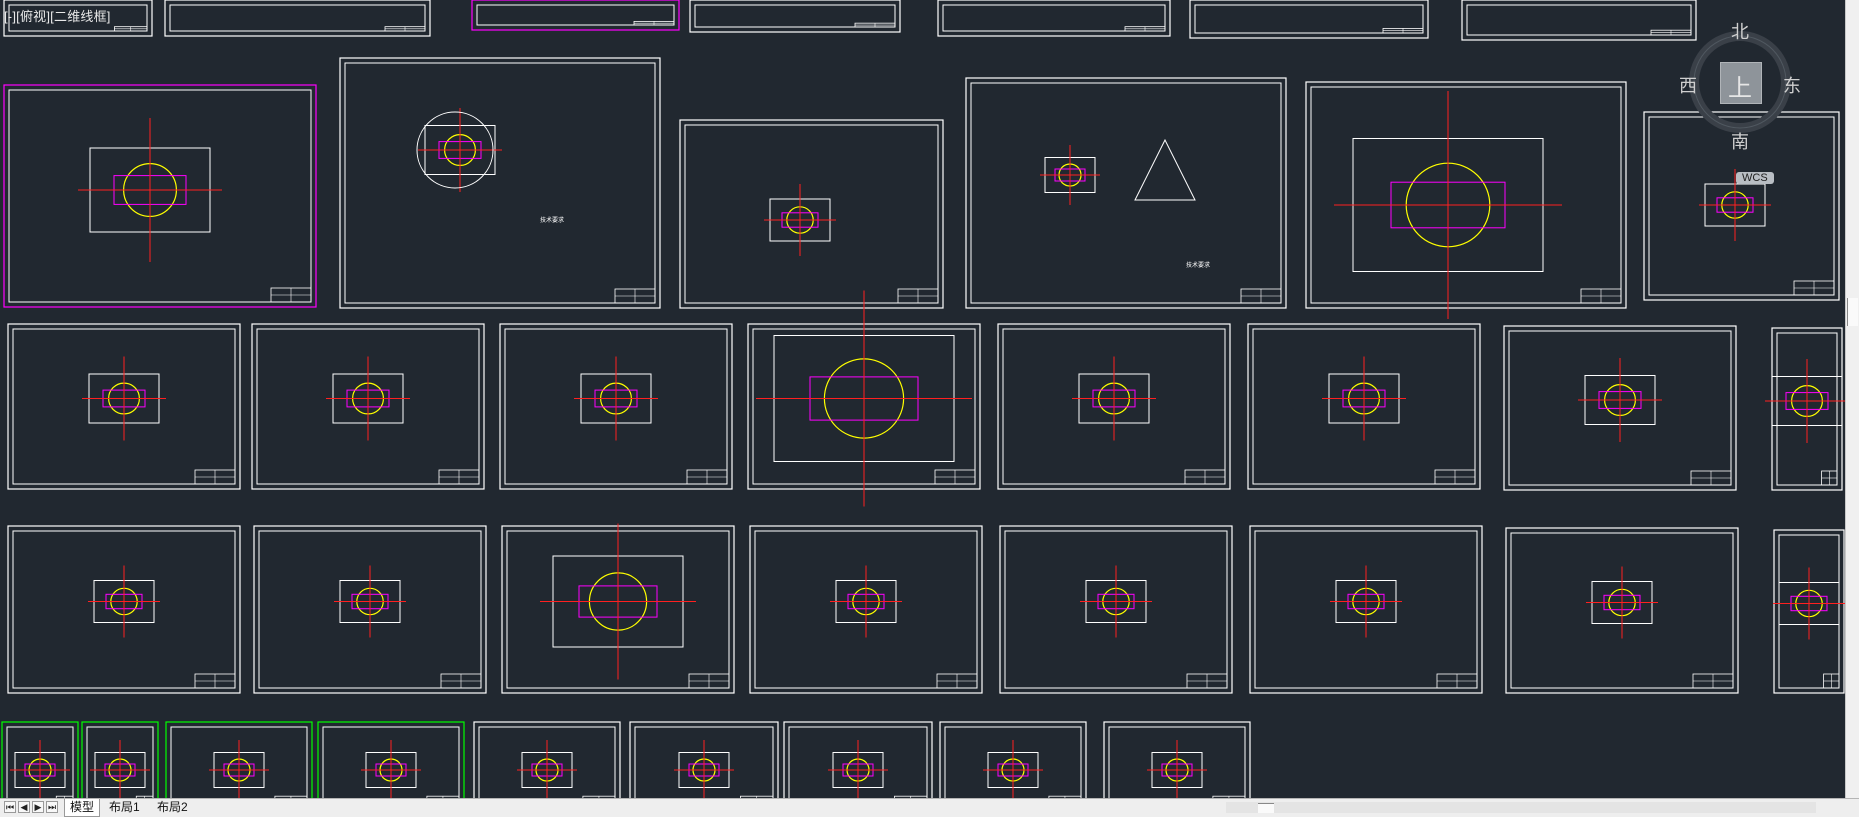  Describe the element at coordinates (57, 15) in the screenshot. I see `view-label: [-][俯视][二维线框]` at that location.